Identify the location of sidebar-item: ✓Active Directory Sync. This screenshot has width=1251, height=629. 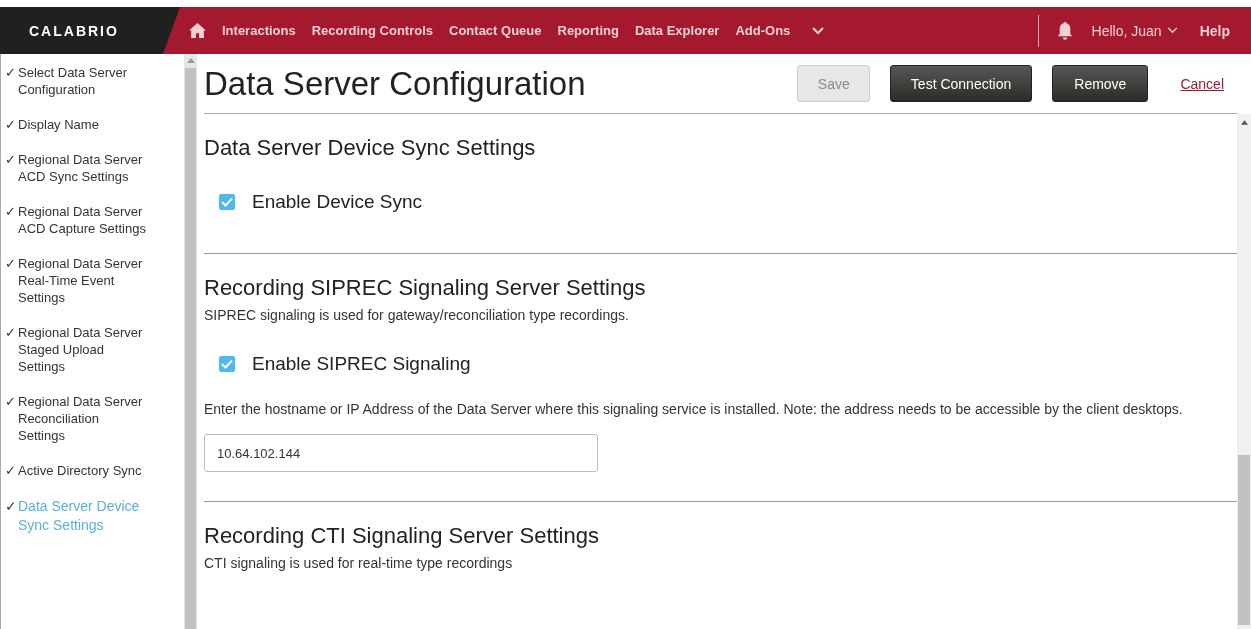
(94, 470).